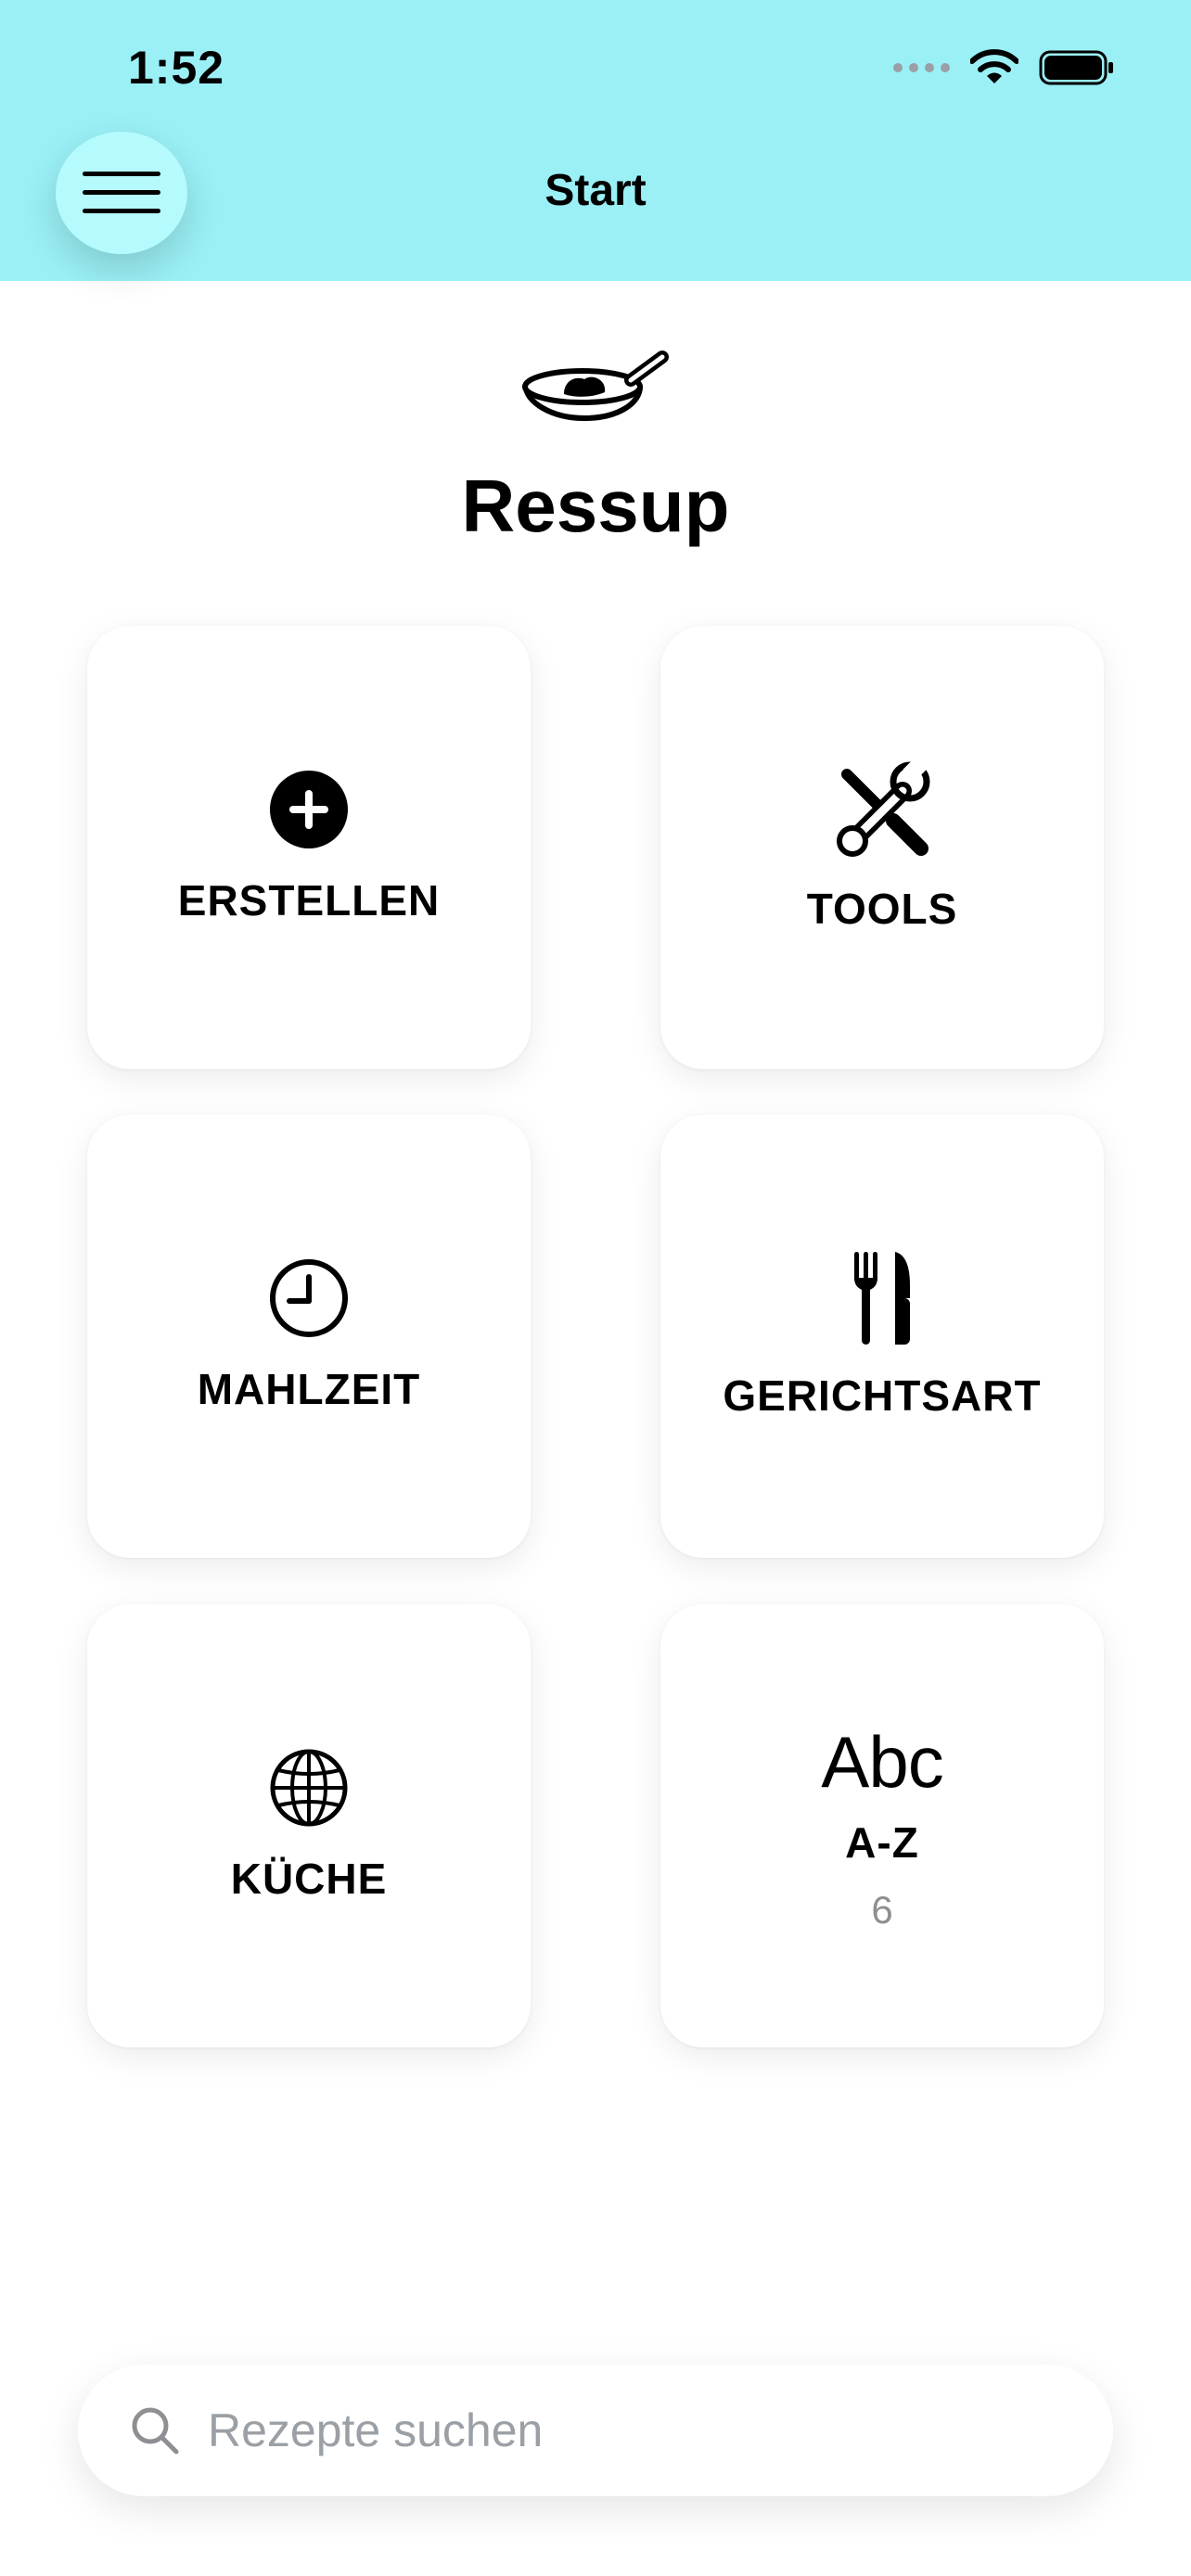 Image resolution: width=1191 pixels, height=2576 pixels. I want to click on fork-knife-icon, so click(882, 1298).